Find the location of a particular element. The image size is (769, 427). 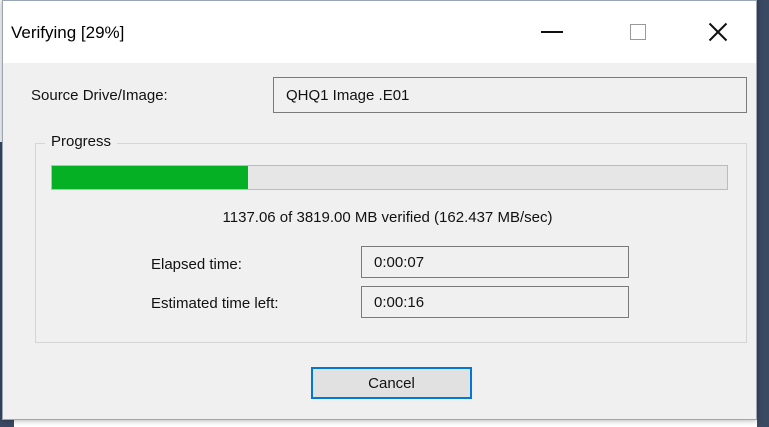

minimize-button is located at coordinates (552, 32).